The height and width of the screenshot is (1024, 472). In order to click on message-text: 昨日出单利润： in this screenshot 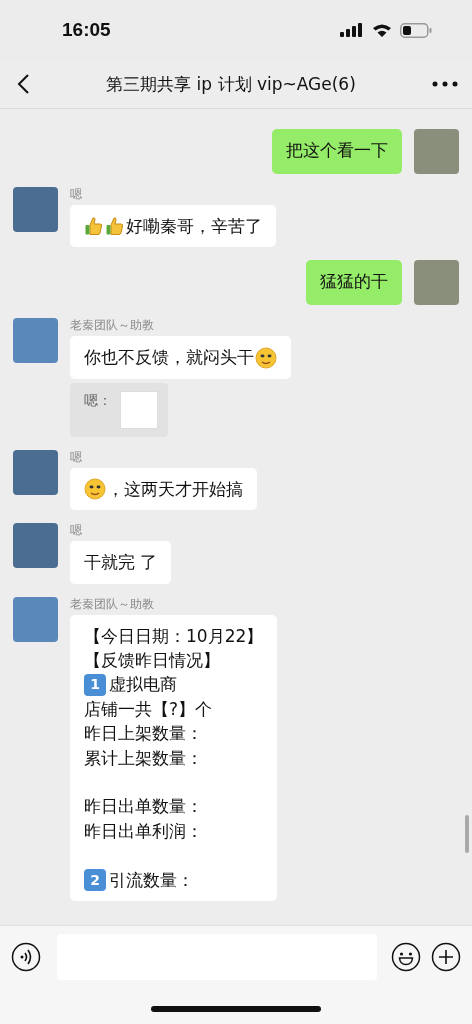, I will do `click(143, 831)`.